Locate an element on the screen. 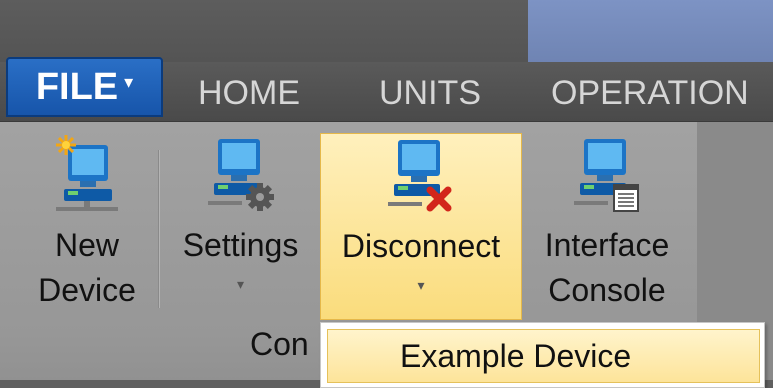 The image size is (773, 388). new-device-button: New Device is located at coordinates (87, 226).